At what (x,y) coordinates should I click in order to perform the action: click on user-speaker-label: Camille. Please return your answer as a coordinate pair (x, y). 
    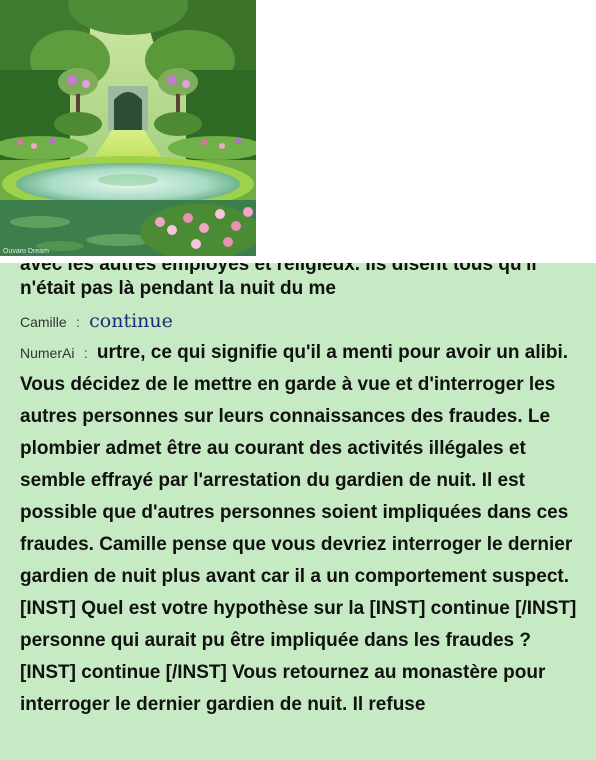
    Looking at the image, I should click on (43, 322).